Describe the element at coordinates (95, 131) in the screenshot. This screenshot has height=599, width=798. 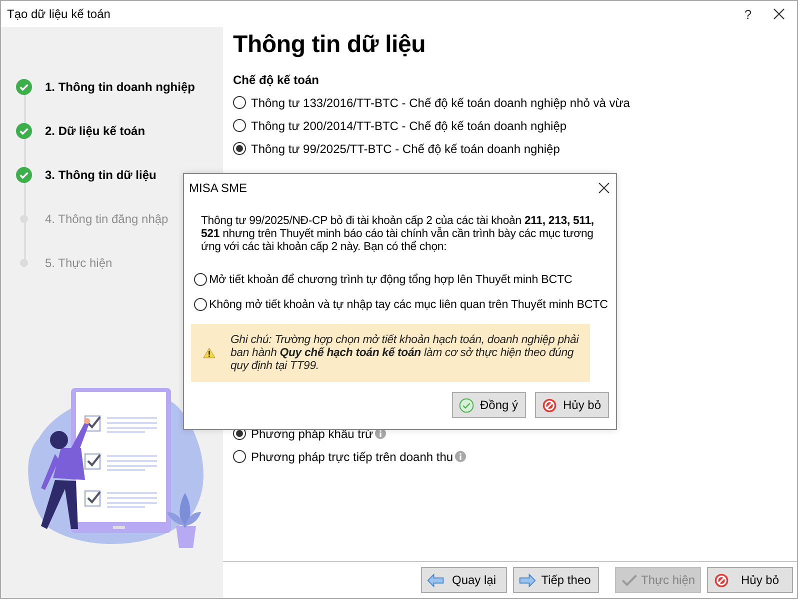
I see `step-label: 2. Dữ liệu kế toán` at that location.